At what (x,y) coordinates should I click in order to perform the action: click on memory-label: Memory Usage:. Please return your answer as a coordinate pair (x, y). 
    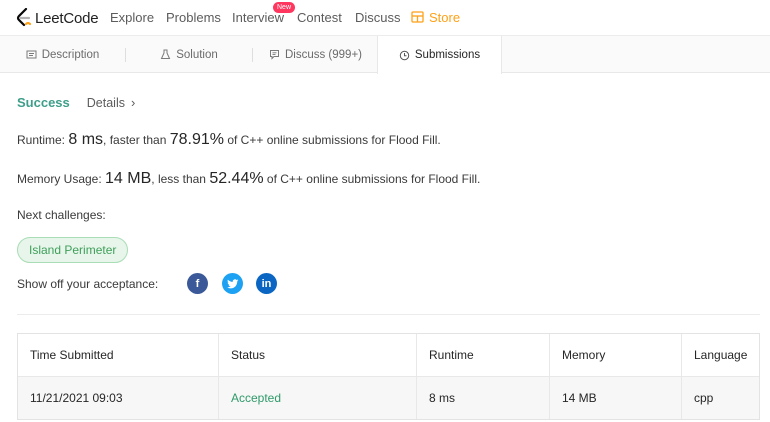
    Looking at the image, I should click on (61, 179).